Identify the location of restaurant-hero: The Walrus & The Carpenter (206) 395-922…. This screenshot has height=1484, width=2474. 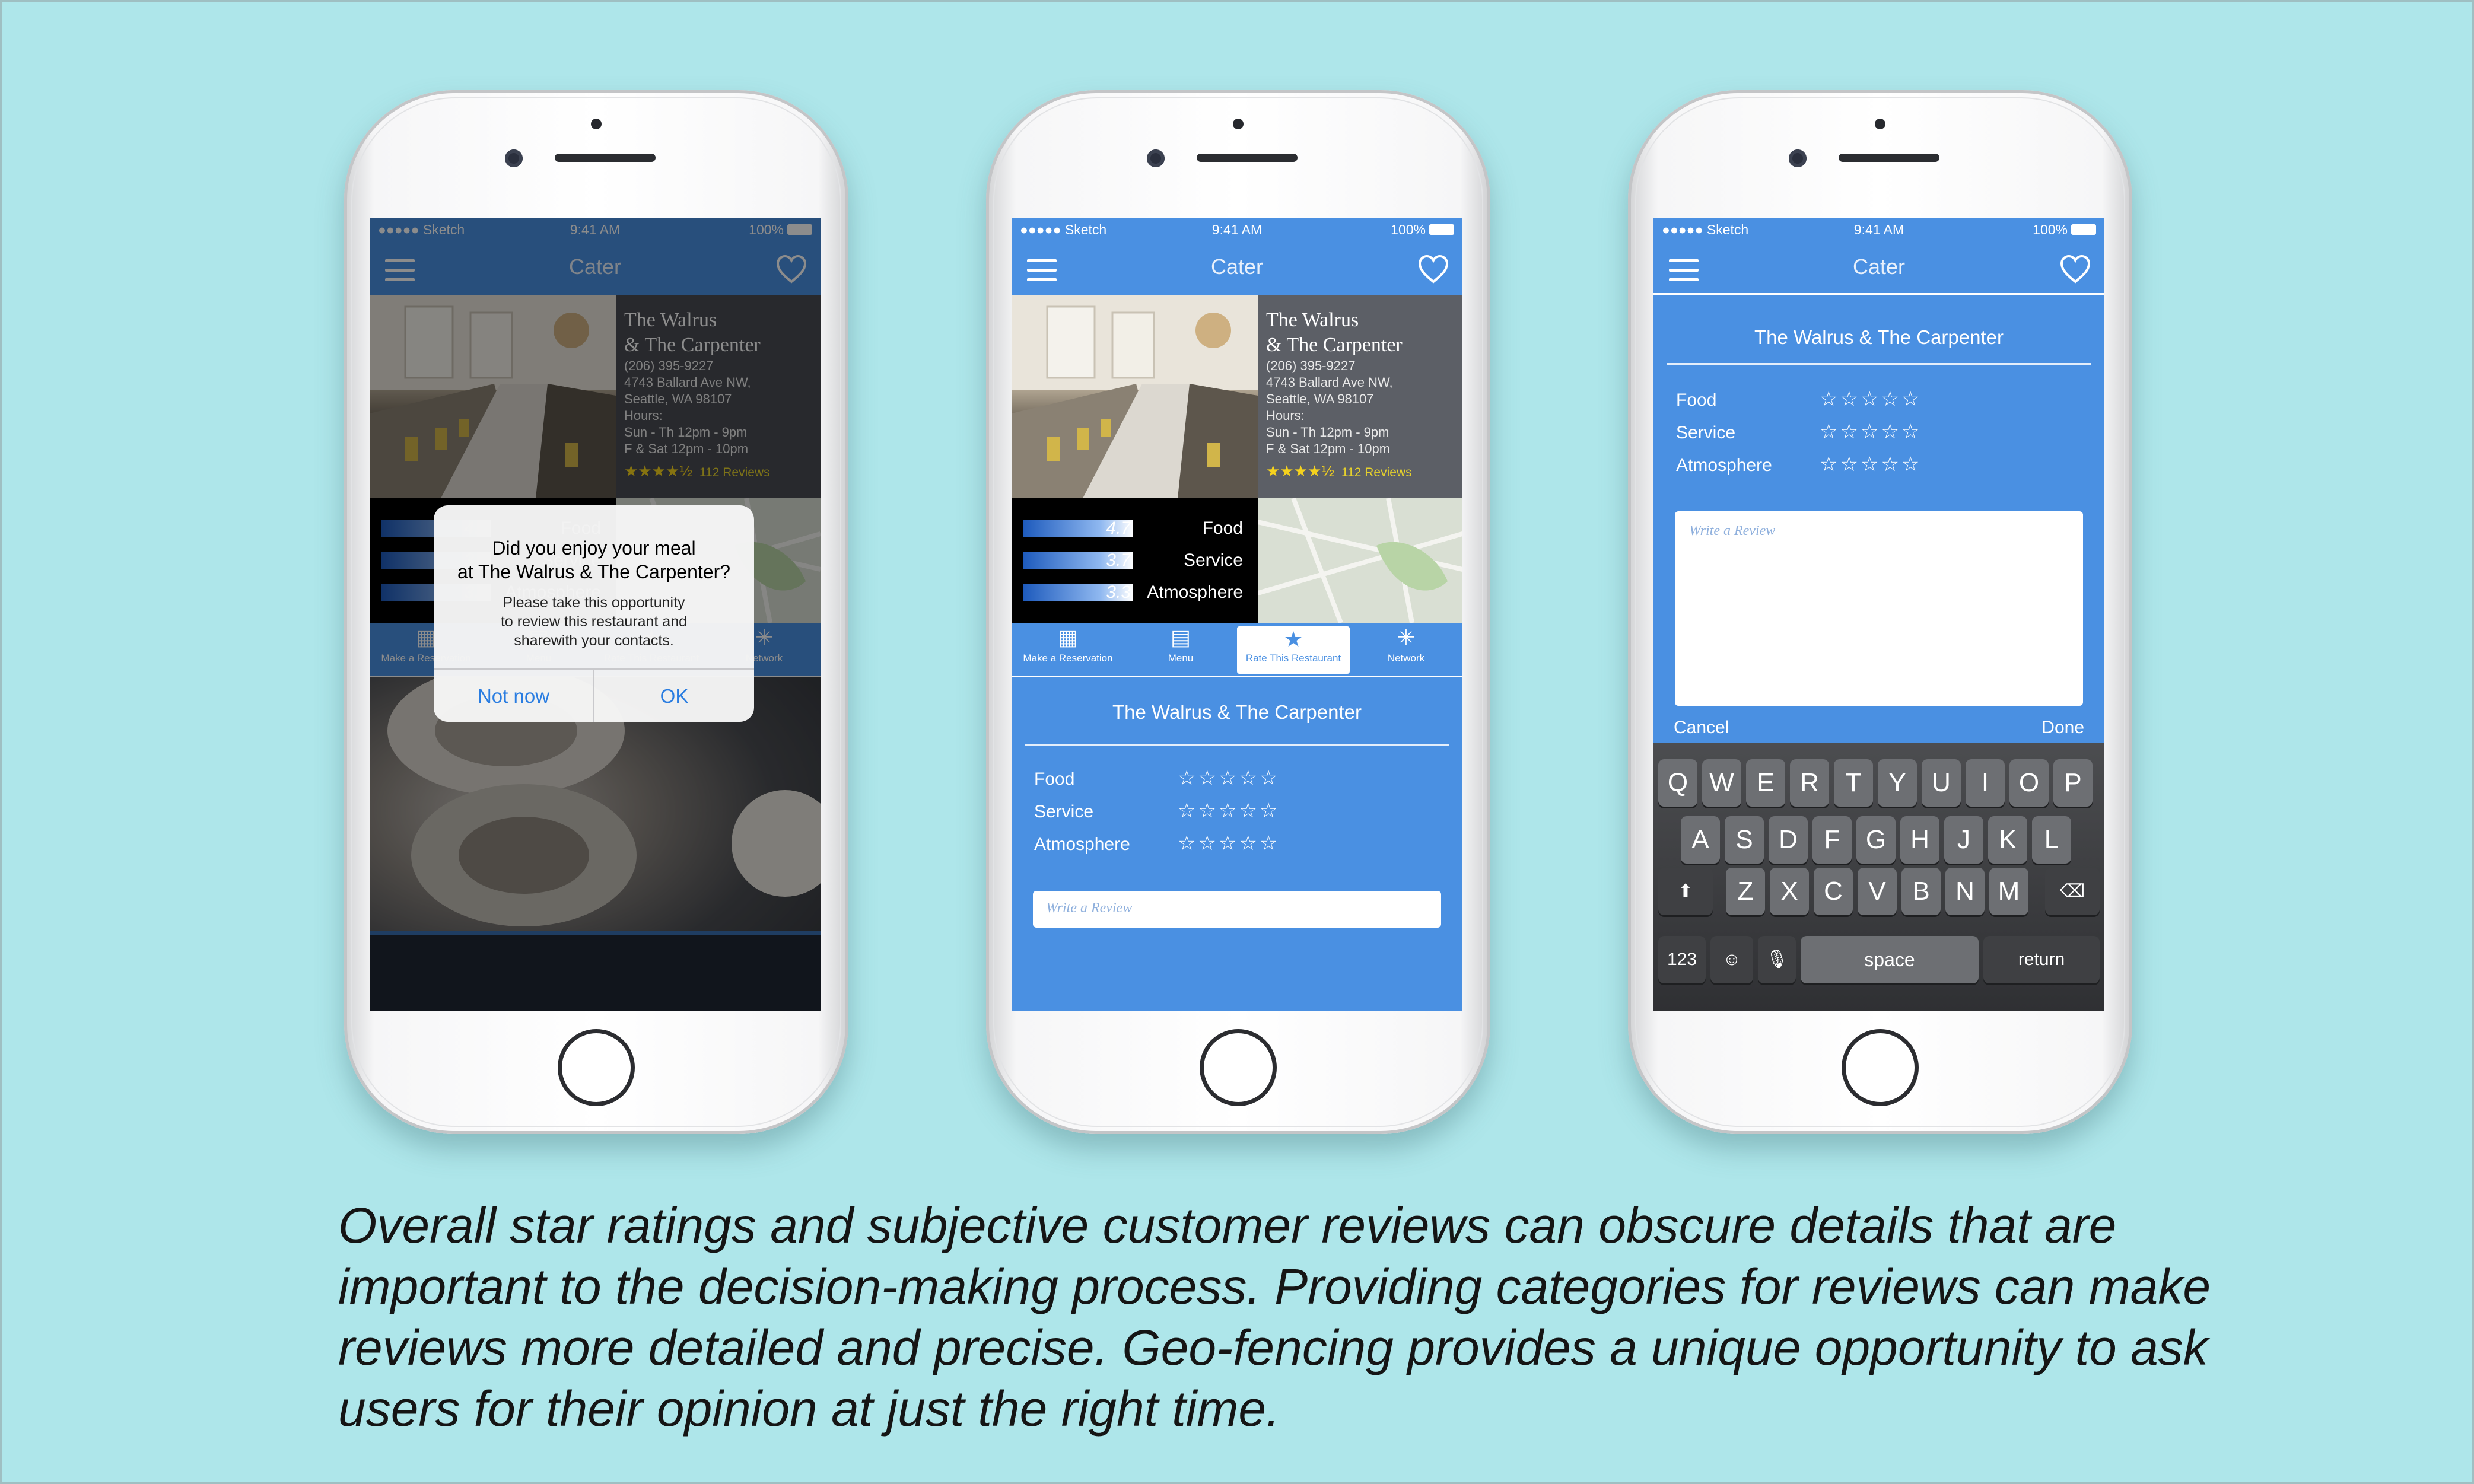
(1237, 397).